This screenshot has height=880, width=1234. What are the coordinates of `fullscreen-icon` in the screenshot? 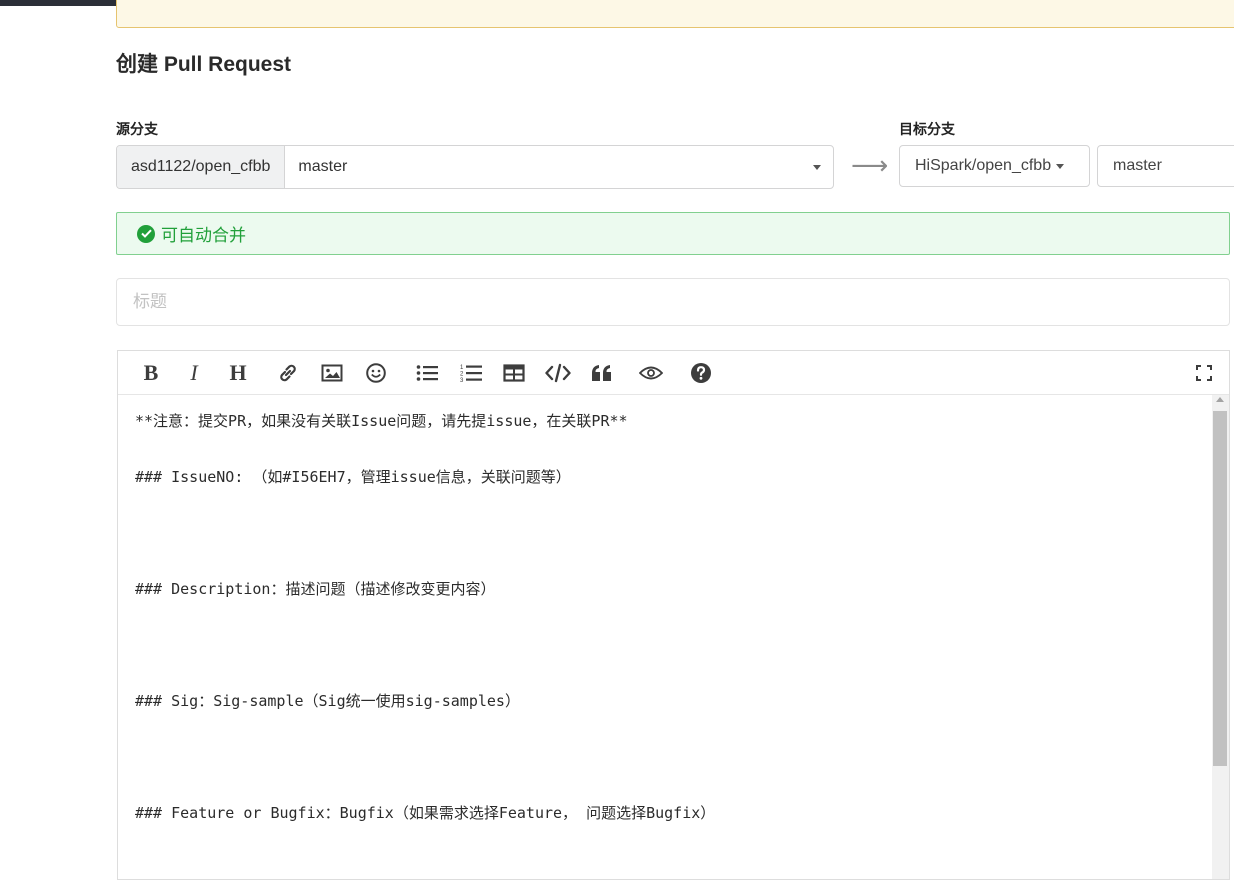 It's located at (1204, 373).